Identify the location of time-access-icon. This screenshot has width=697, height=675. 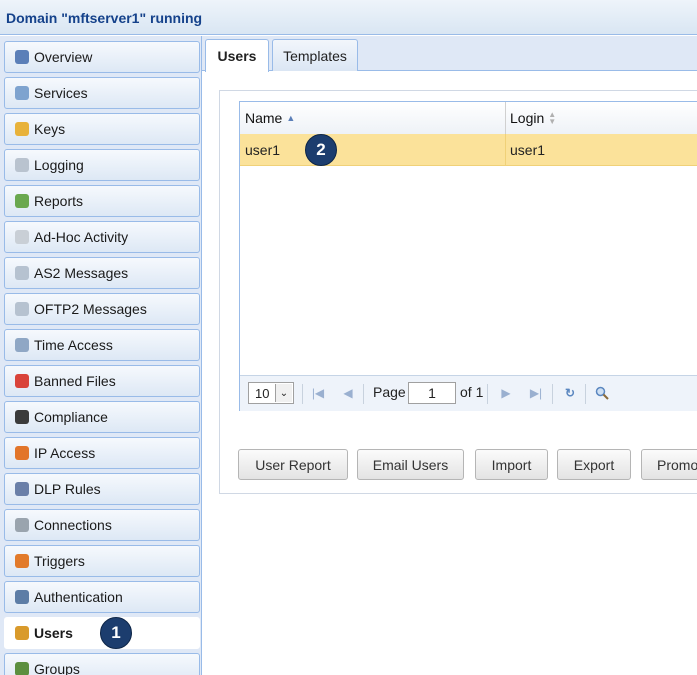
(22, 345).